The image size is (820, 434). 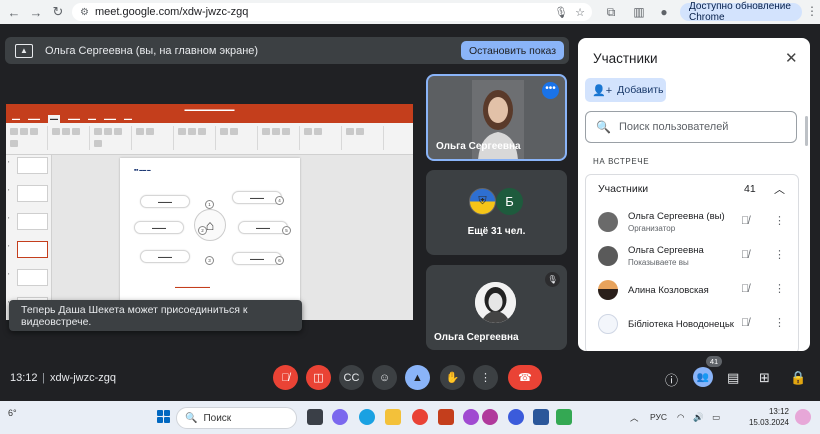 I want to click on profile-avatar-icon: ●, so click(x=664, y=12).